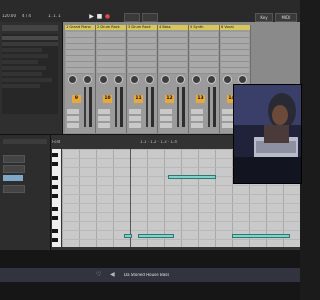  What do you see at coordinates (56, 142) in the screenshot?
I see `fold-button: Fold` at bounding box center [56, 142].